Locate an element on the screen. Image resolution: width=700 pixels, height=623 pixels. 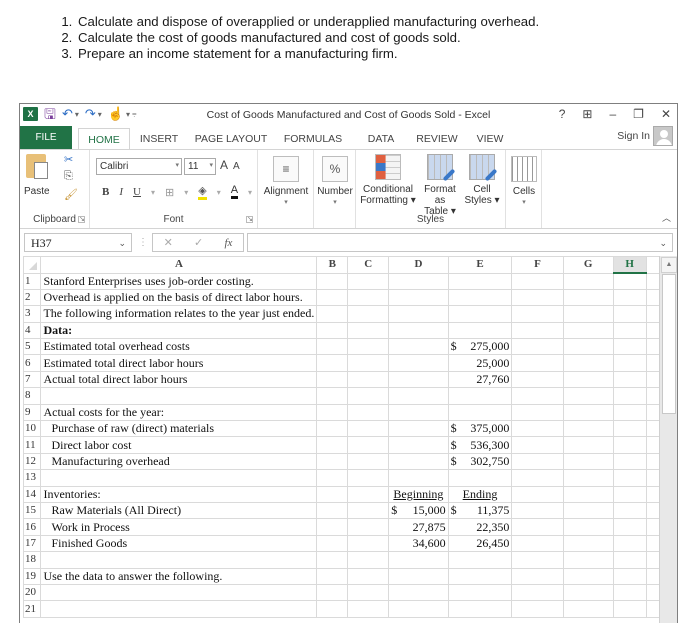
close-button: ✕ is located at coordinates (666, 114).